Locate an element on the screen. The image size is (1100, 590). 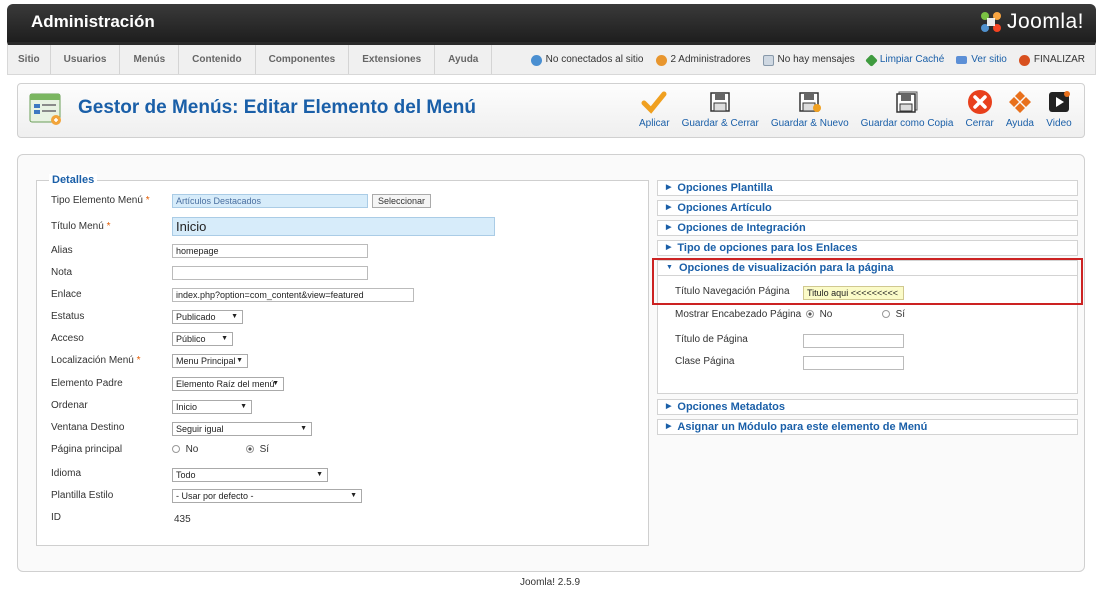
home-radio-yes: Sí is located at coordinates (257, 449).